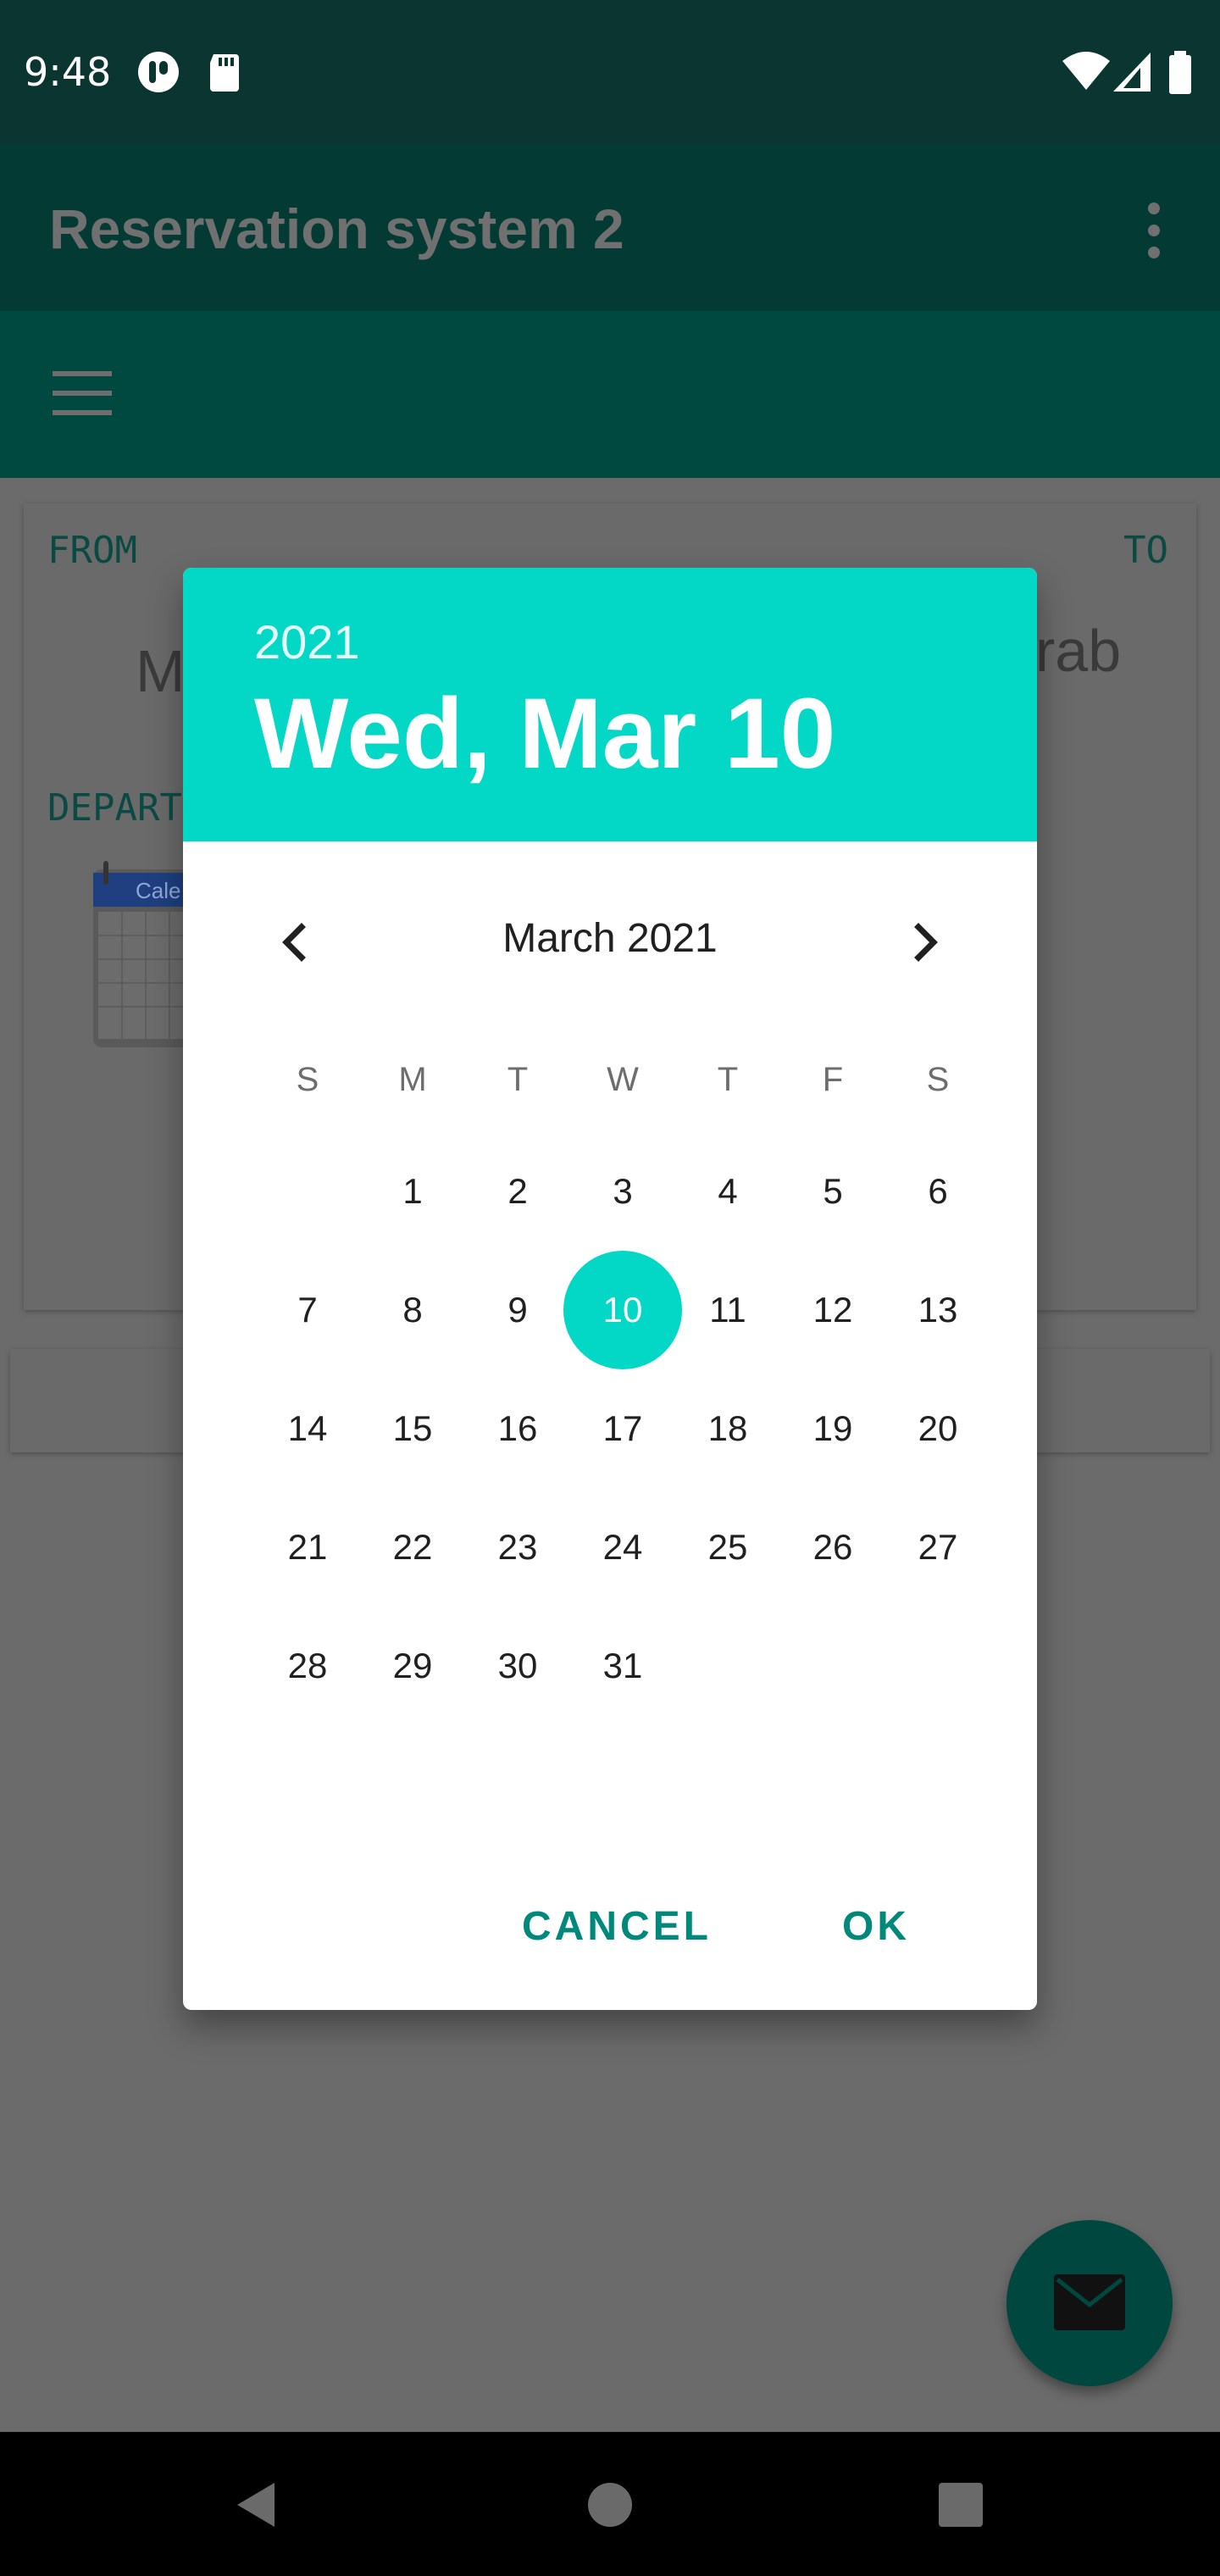 The image size is (1220, 2576). Describe the element at coordinates (623, 1079) in the screenshot. I see `weekday-label: W` at that location.